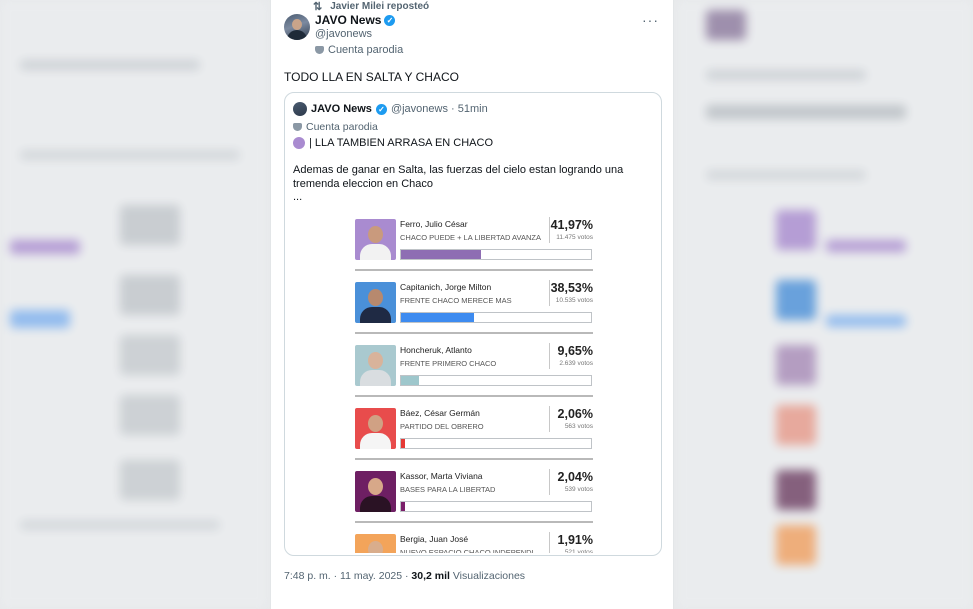 The height and width of the screenshot is (609, 973). What do you see at coordinates (297, 127) in the screenshot?
I see `quoted-parody-mask-icon` at bounding box center [297, 127].